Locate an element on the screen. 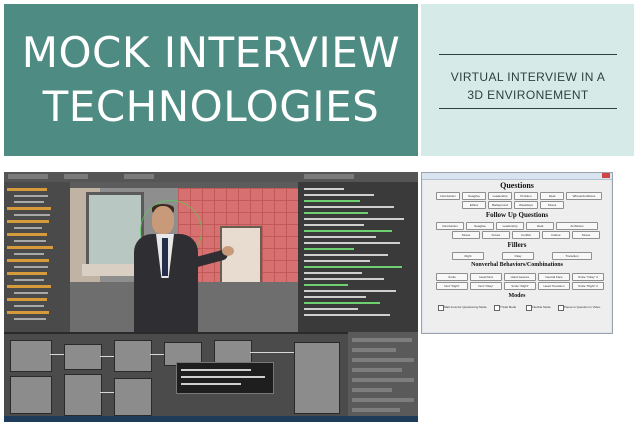 The height and width of the screenshot is (426, 640). follow-up-button: Failure is located at coordinates (556, 235).